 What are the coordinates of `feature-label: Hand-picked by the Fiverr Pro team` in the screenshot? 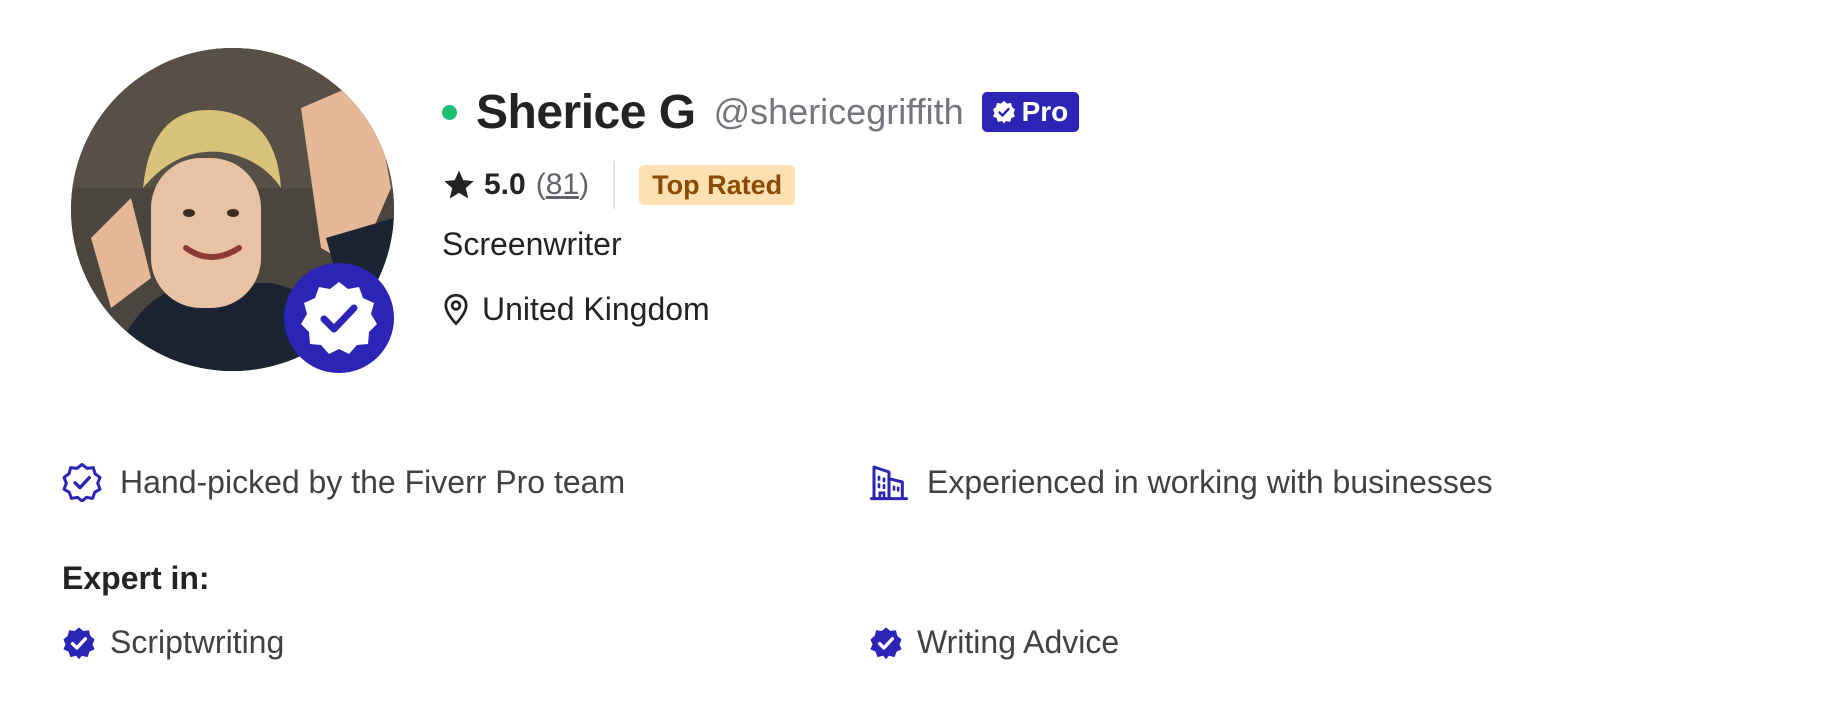 It's located at (373, 481).